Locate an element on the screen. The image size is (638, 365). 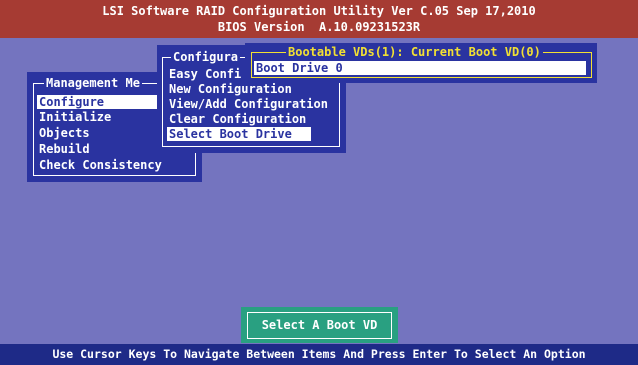
menu-item-check-consistency: Check Consistency is located at coordinates (100, 165).